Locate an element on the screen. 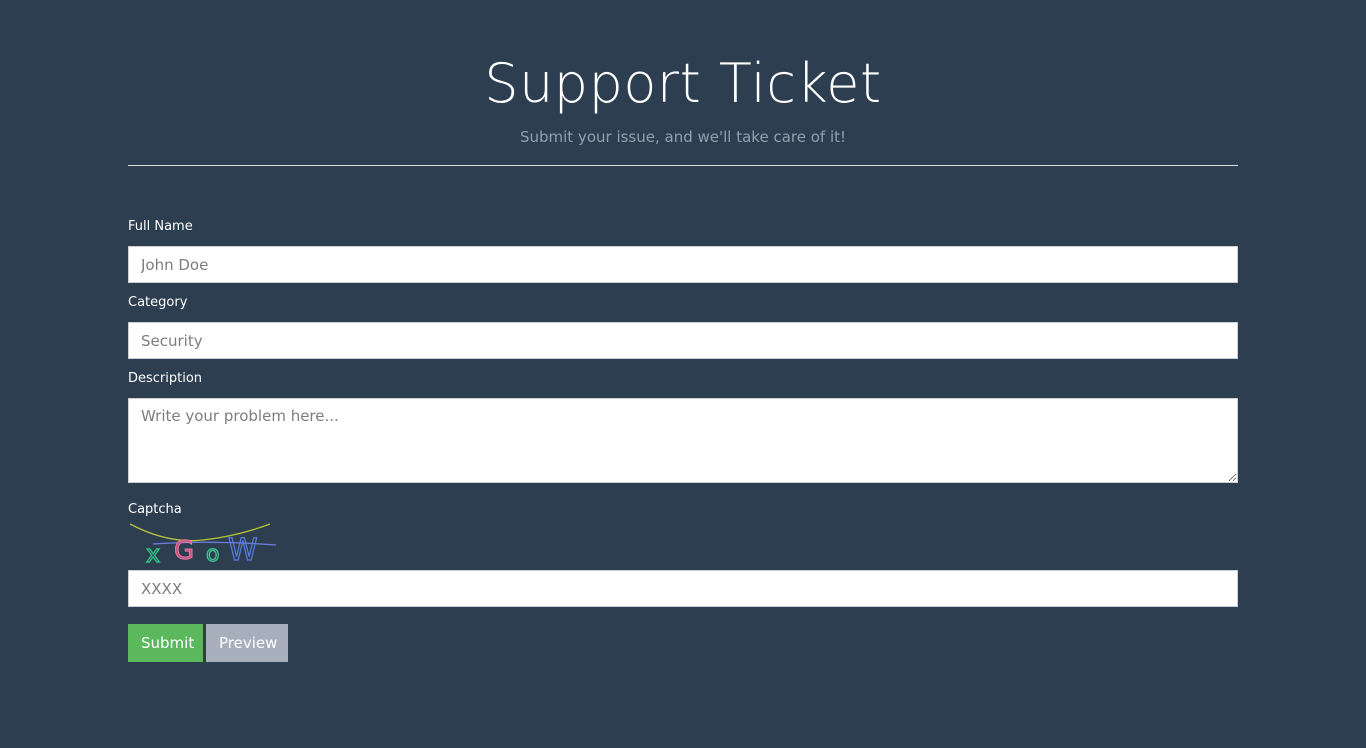  full-name-group: Full Name is located at coordinates (683, 250).